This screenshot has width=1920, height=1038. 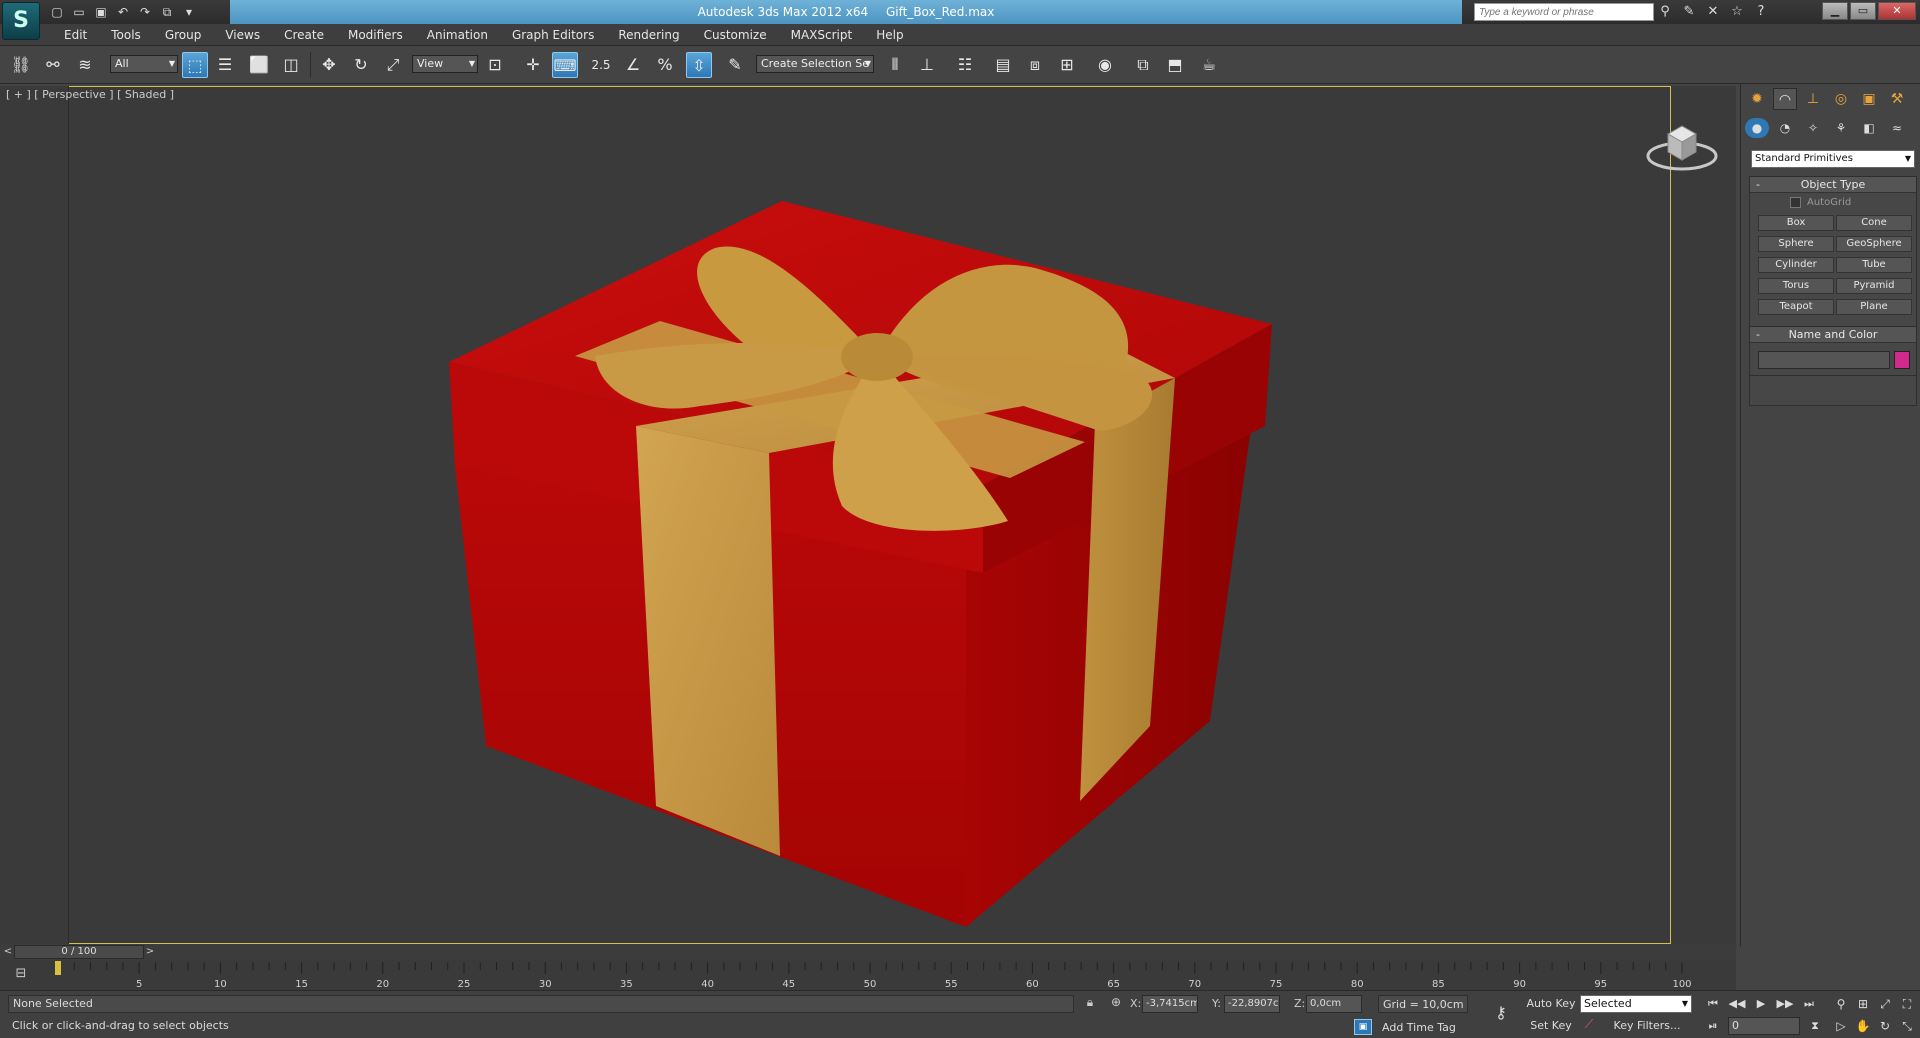 I want to click on qa-dropdown-icon: ▾, so click(x=189, y=12).